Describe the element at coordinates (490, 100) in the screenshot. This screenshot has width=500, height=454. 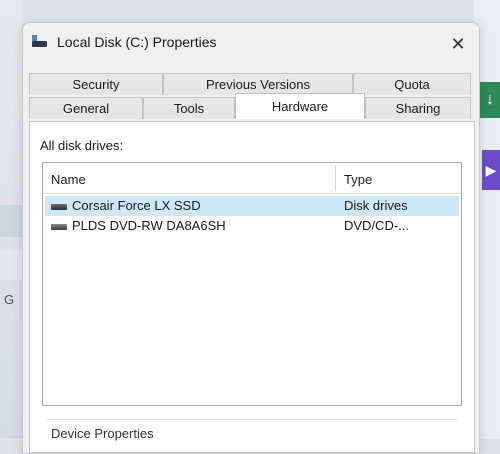
I see `download-icon: ↓` at that location.